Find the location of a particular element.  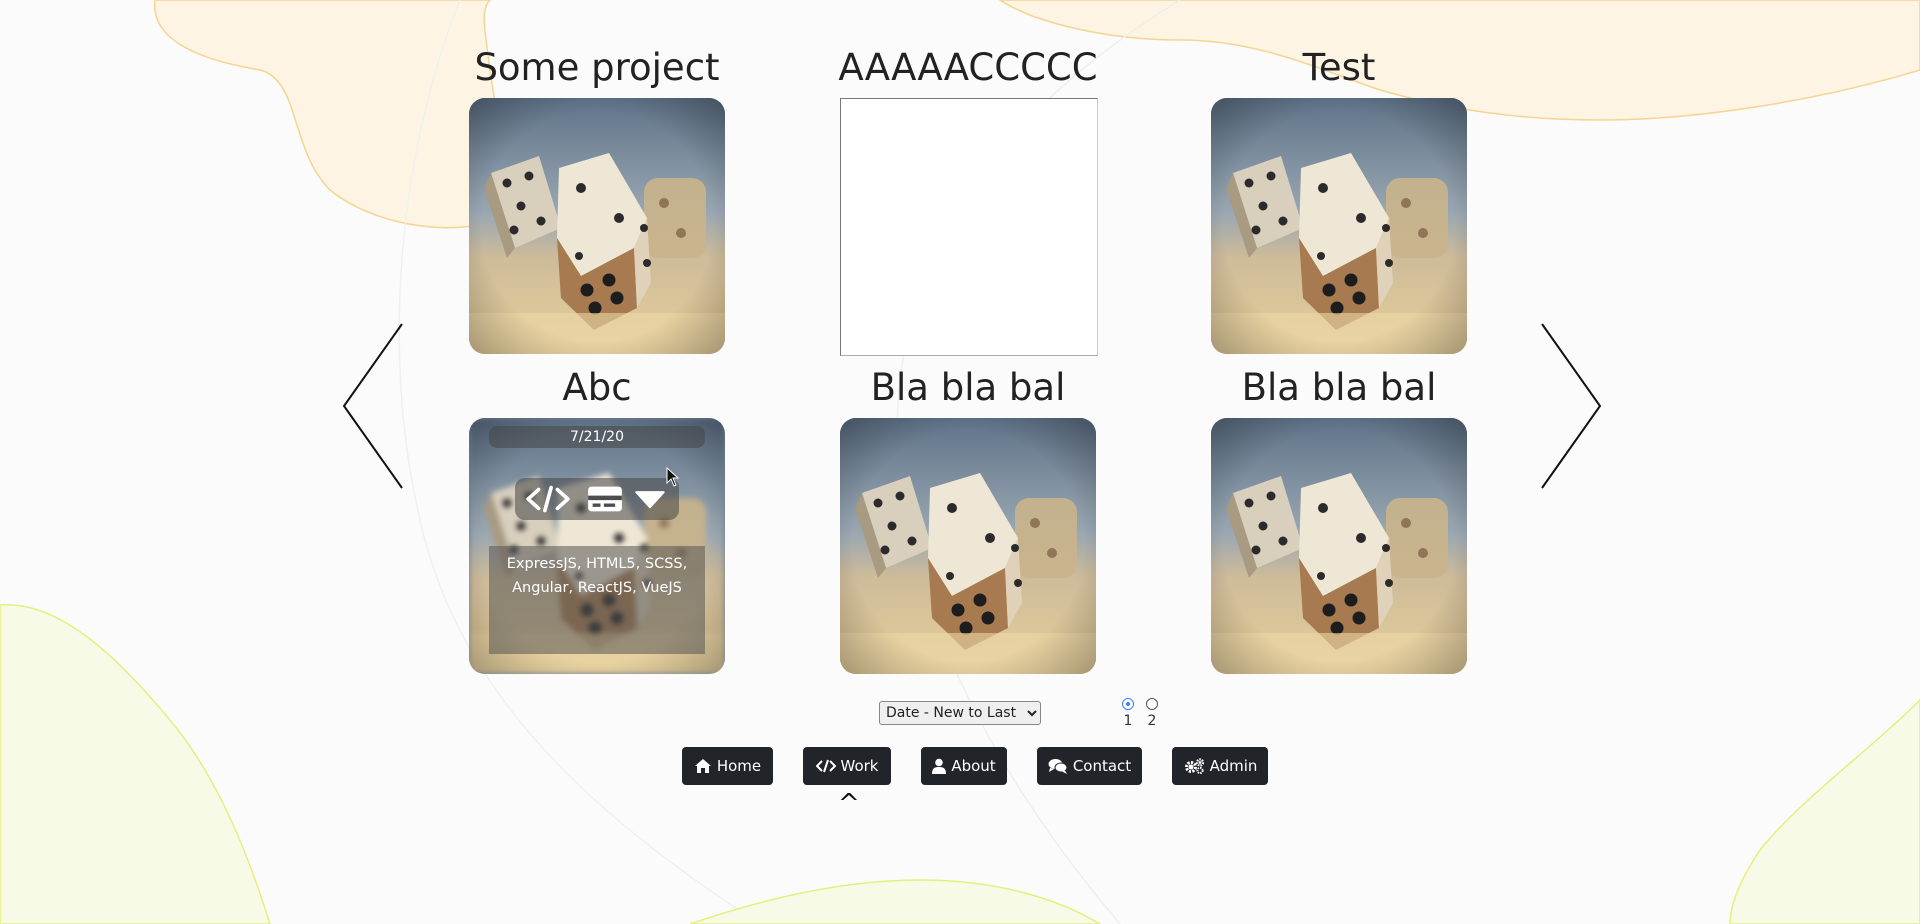

project-title: Some project is located at coordinates (597, 67).